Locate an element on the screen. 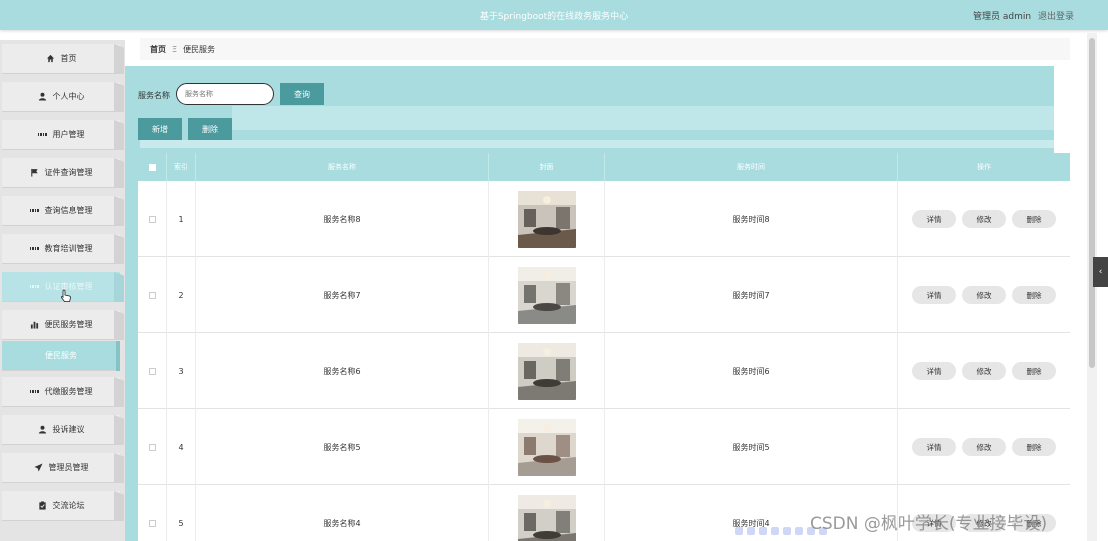 This screenshot has height=541, width=1108. row-service-name: 服务名称7 is located at coordinates (342, 295).